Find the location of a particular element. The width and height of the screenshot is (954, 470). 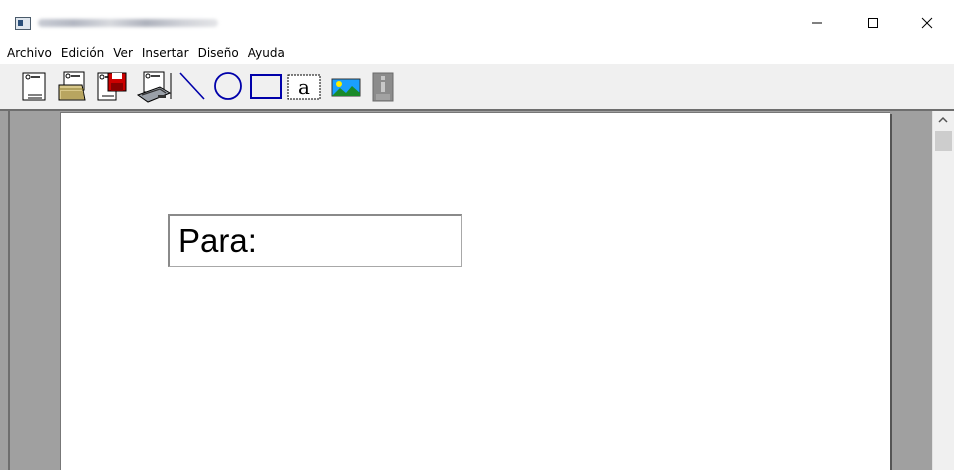

menu-edicion: Edición is located at coordinates (85, 53).